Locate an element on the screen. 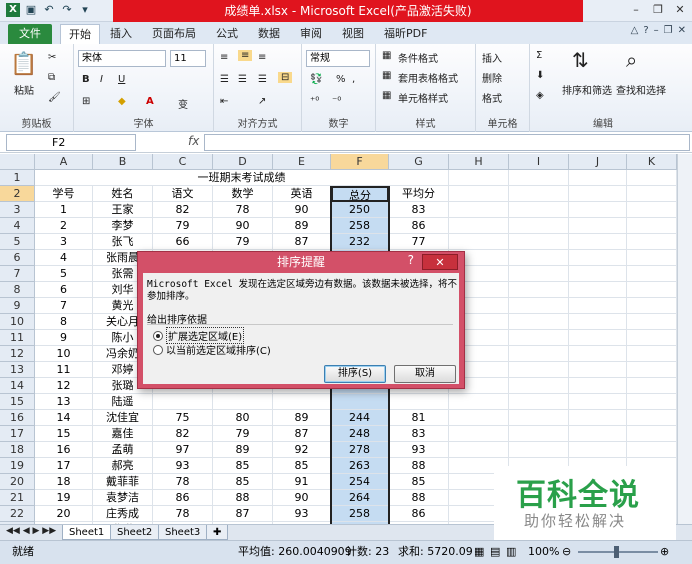 Image resolution: width=692 pixels, height=564 pixels. cell: 83 is located at coordinates (419, 210).